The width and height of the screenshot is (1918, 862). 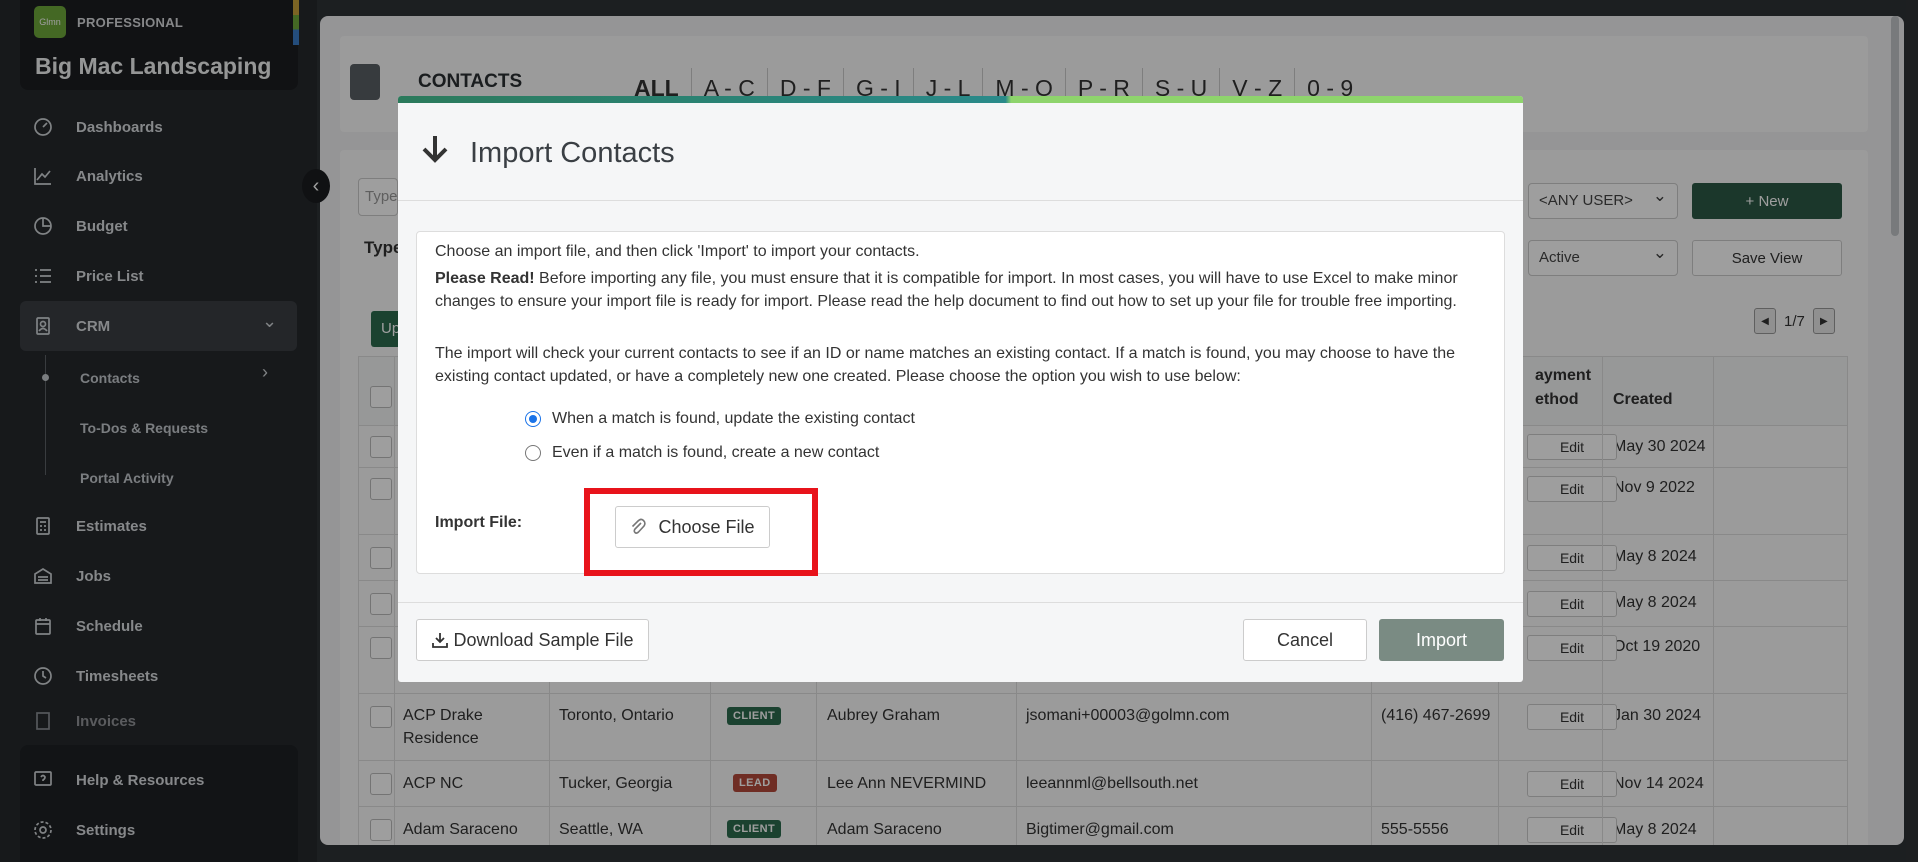 I want to click on download-sample-label: Download Sample File, so click(x=543, y=639).